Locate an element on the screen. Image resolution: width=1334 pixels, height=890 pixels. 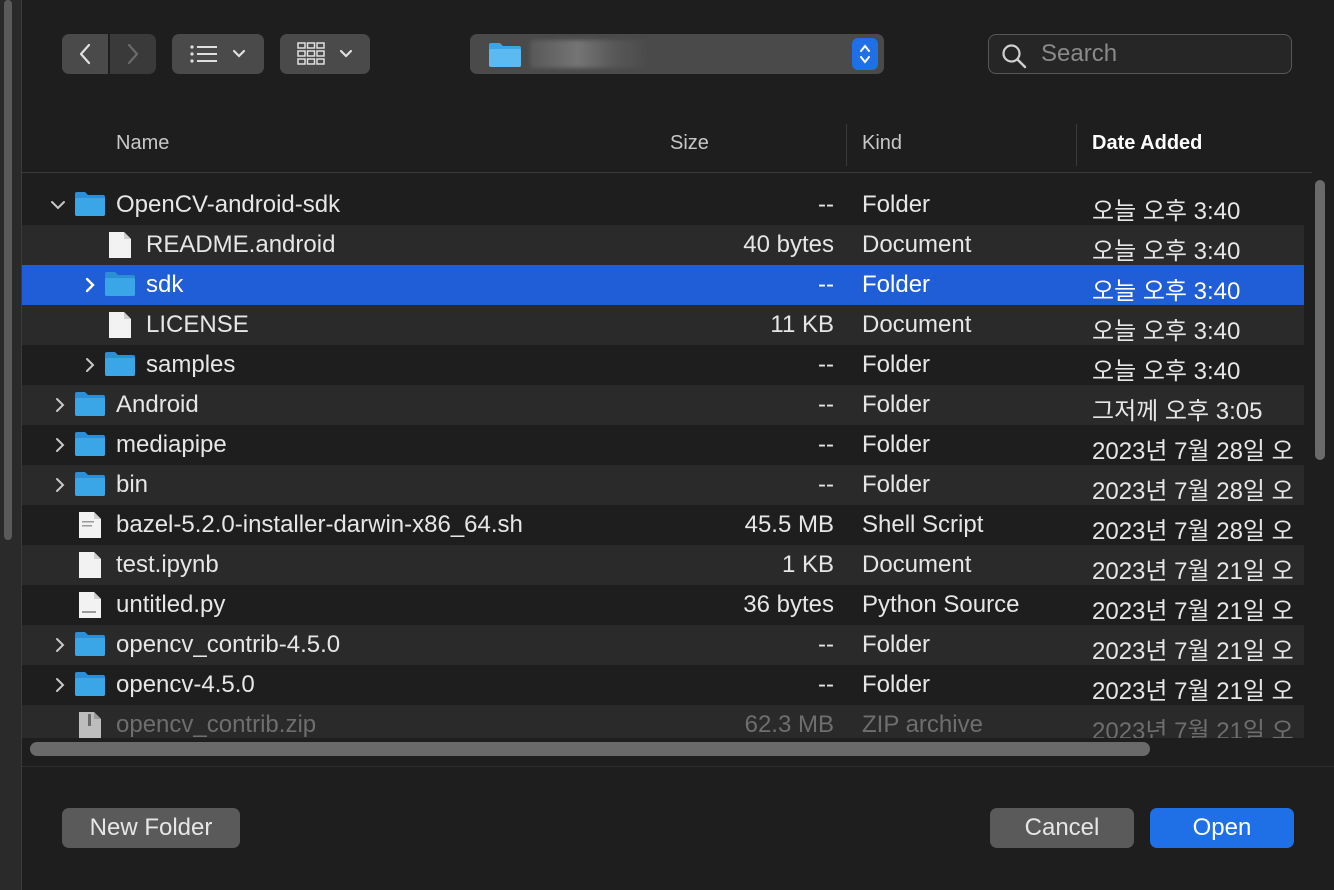
disclosure-expanded-icon is located at coordinates (58, 205).